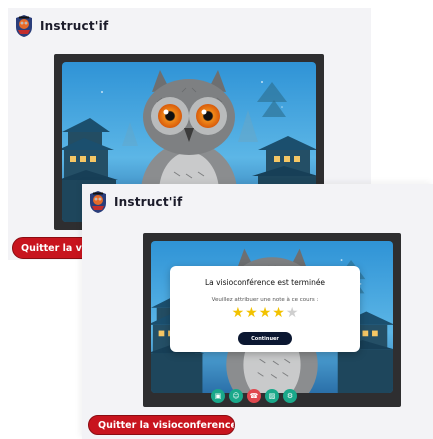 Image resolution: width=433 pixels, height=439 pixels. What do you see at coordinates (161, 425) in the screenshot?
I see `quit-call-button: Quitter la visioconference` at bounding box center [161, 425].